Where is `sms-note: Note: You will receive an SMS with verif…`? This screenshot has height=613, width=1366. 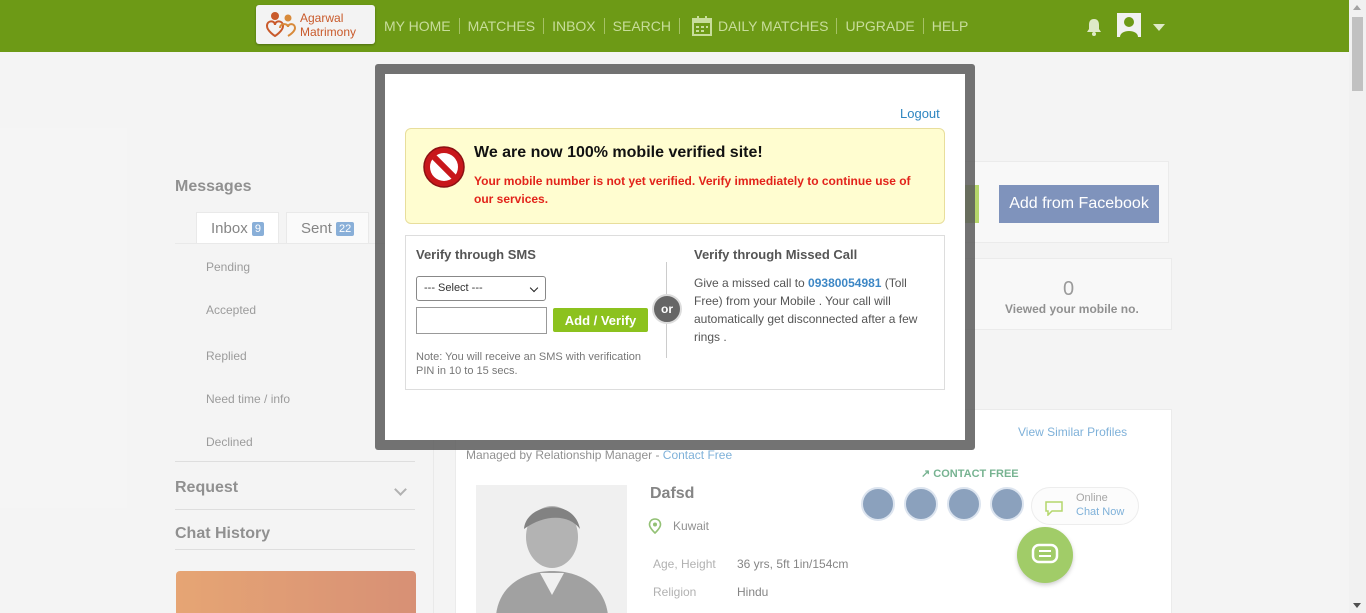 sms-note: Note: You will receive an SMS with verif… is located at coordinates (528, 364).